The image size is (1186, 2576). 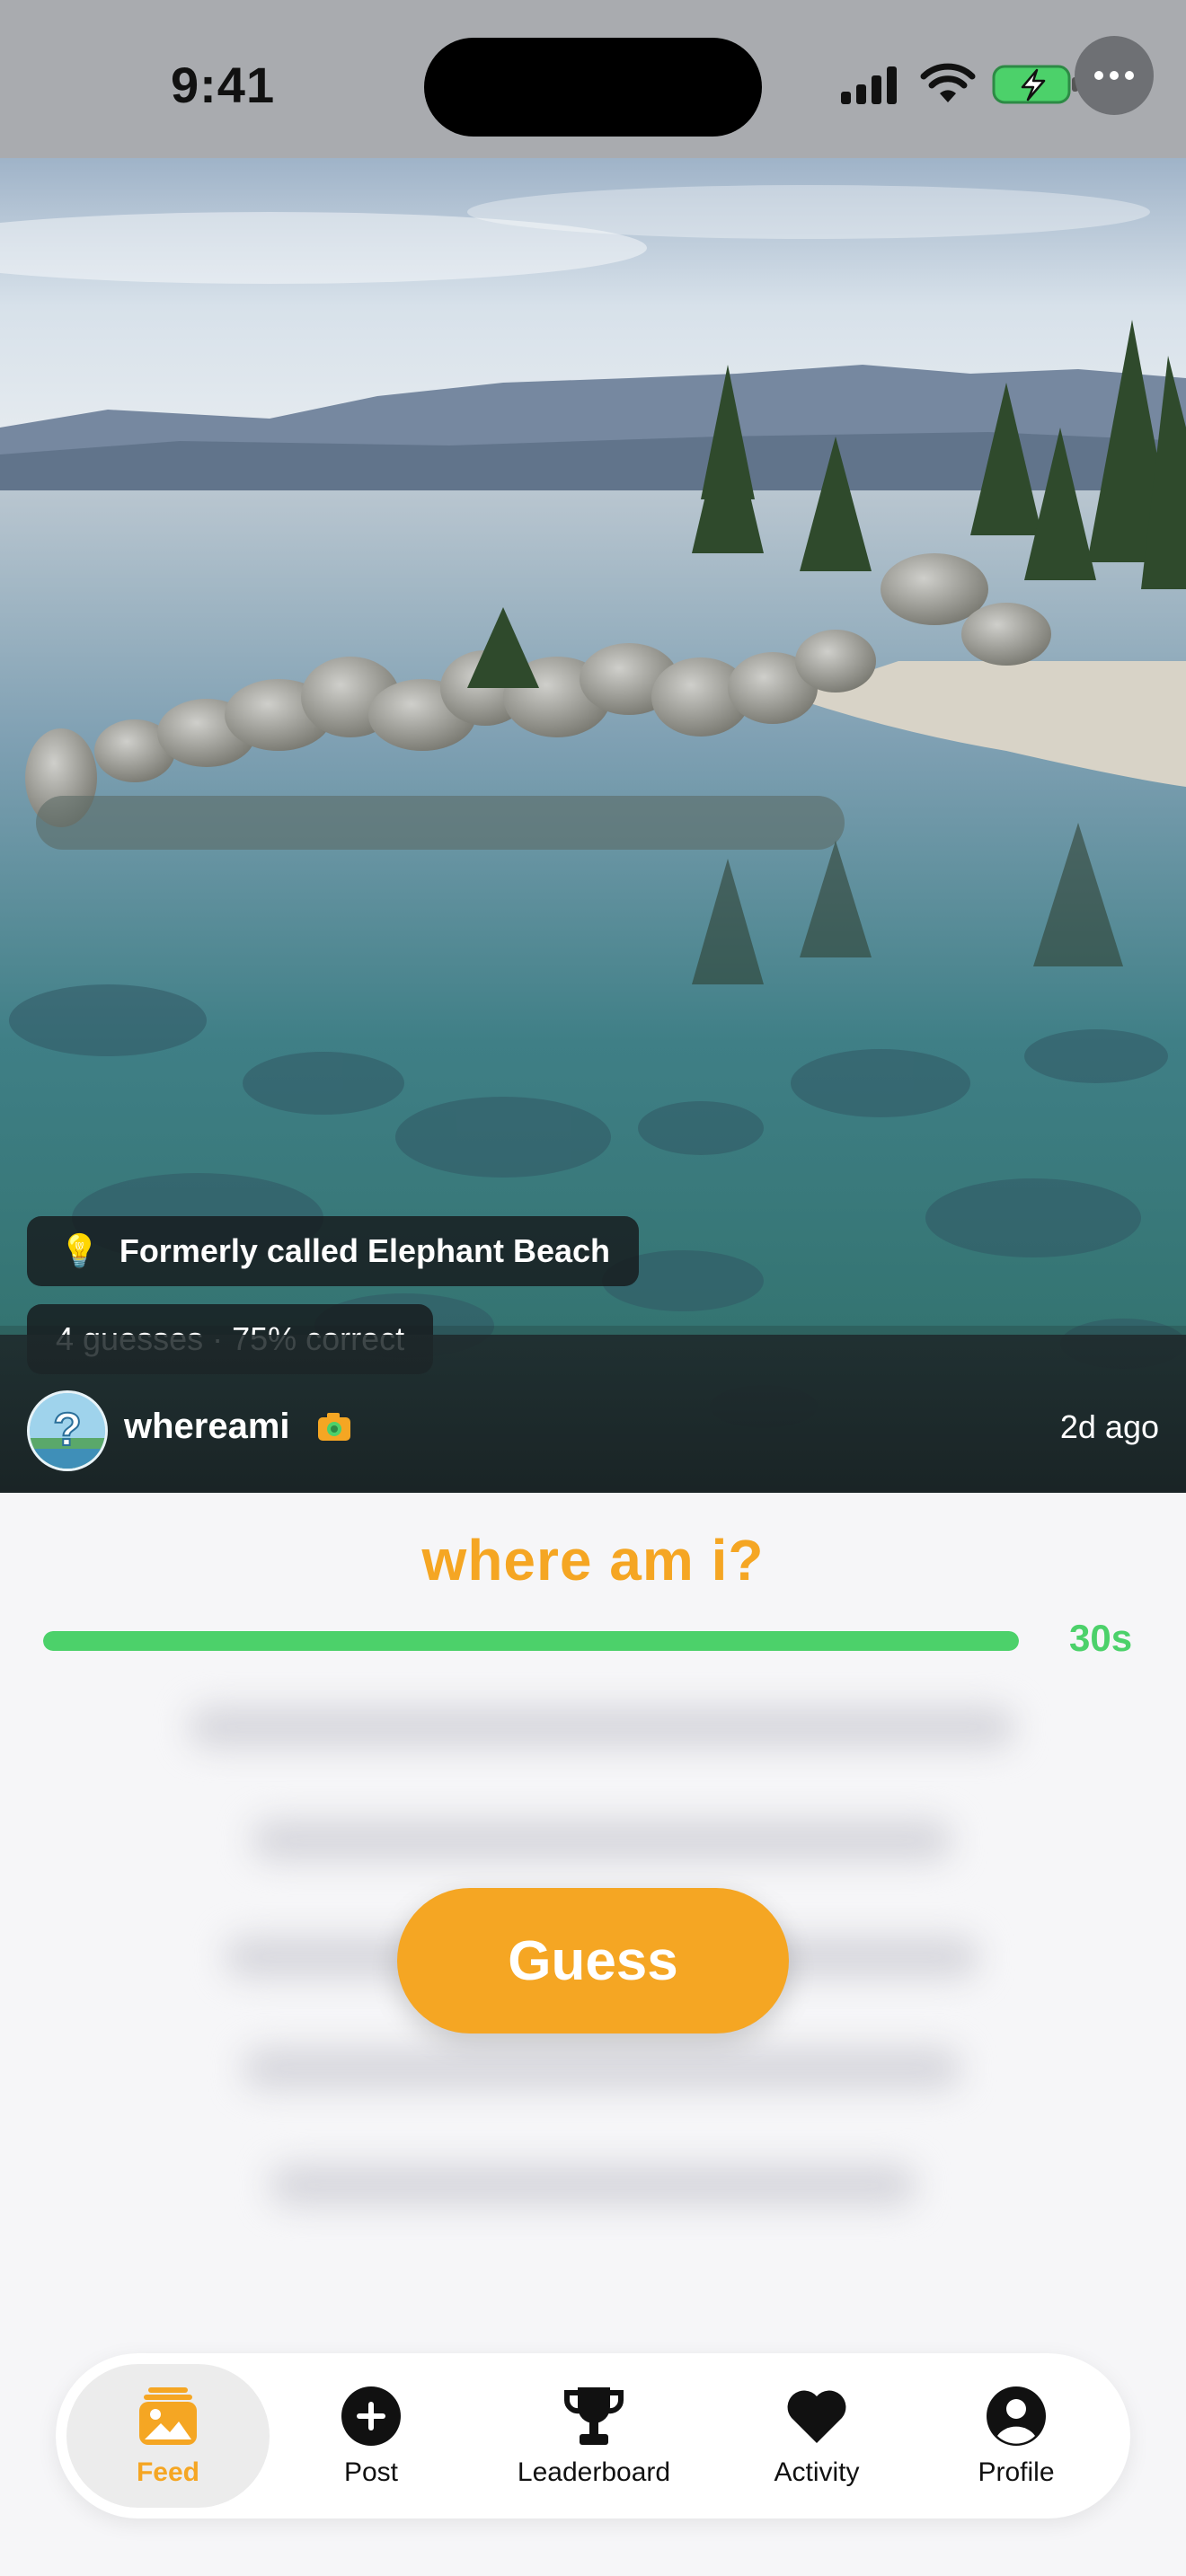 What do you see at coordinates (593, 2416) in the screenshot?
I see `trophy-icon` at bounding box center [593, 2416].